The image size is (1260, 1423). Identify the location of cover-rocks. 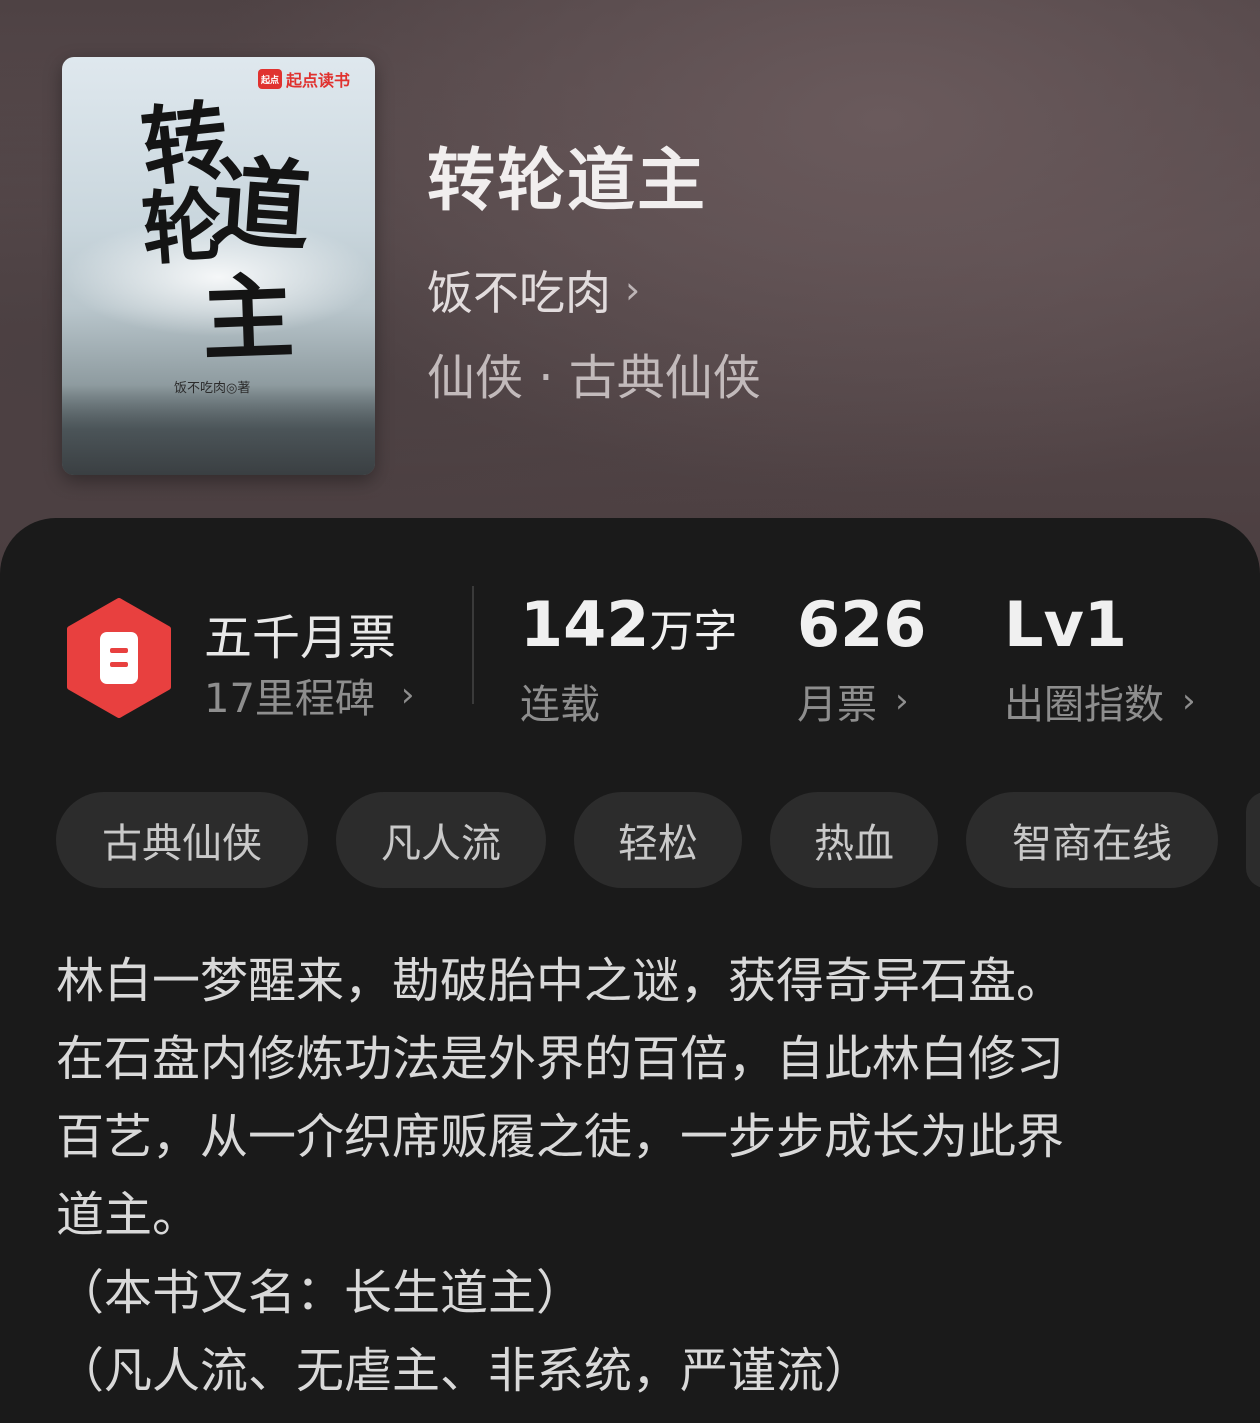
(218, 430).